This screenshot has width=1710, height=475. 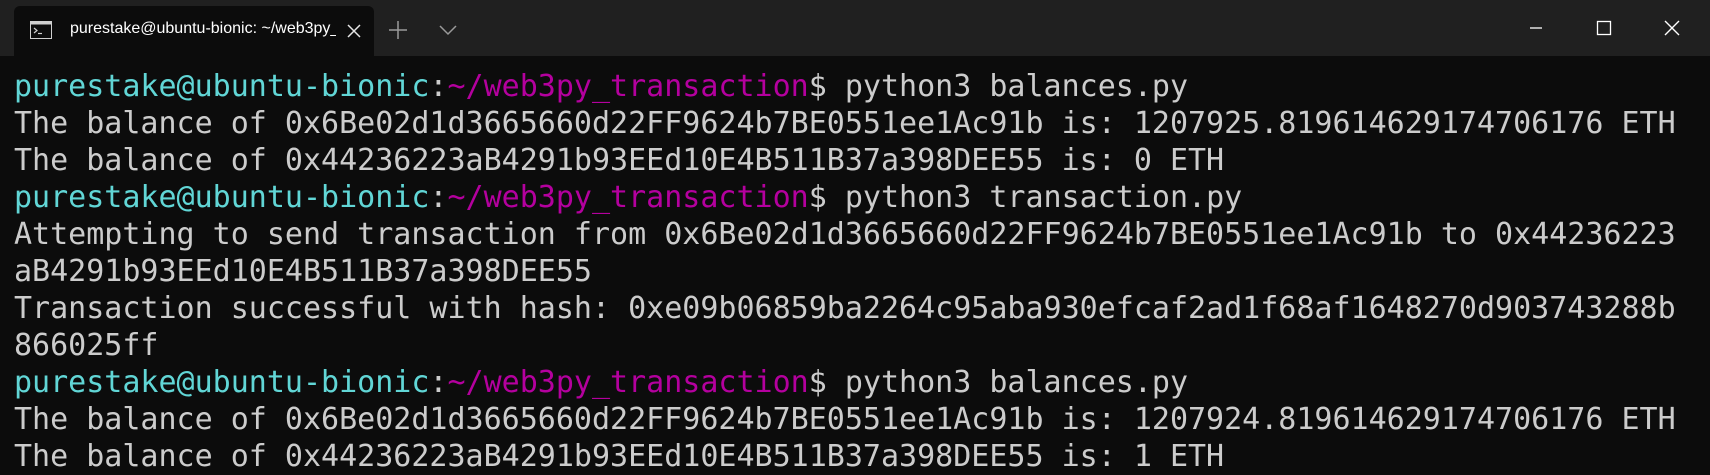 What do you see at coordinates (303, 271) in the screenshot?
I see `output-line: aB4291b93EEd10E4B511B37a398DEE55` at bounding box center [303, 271].